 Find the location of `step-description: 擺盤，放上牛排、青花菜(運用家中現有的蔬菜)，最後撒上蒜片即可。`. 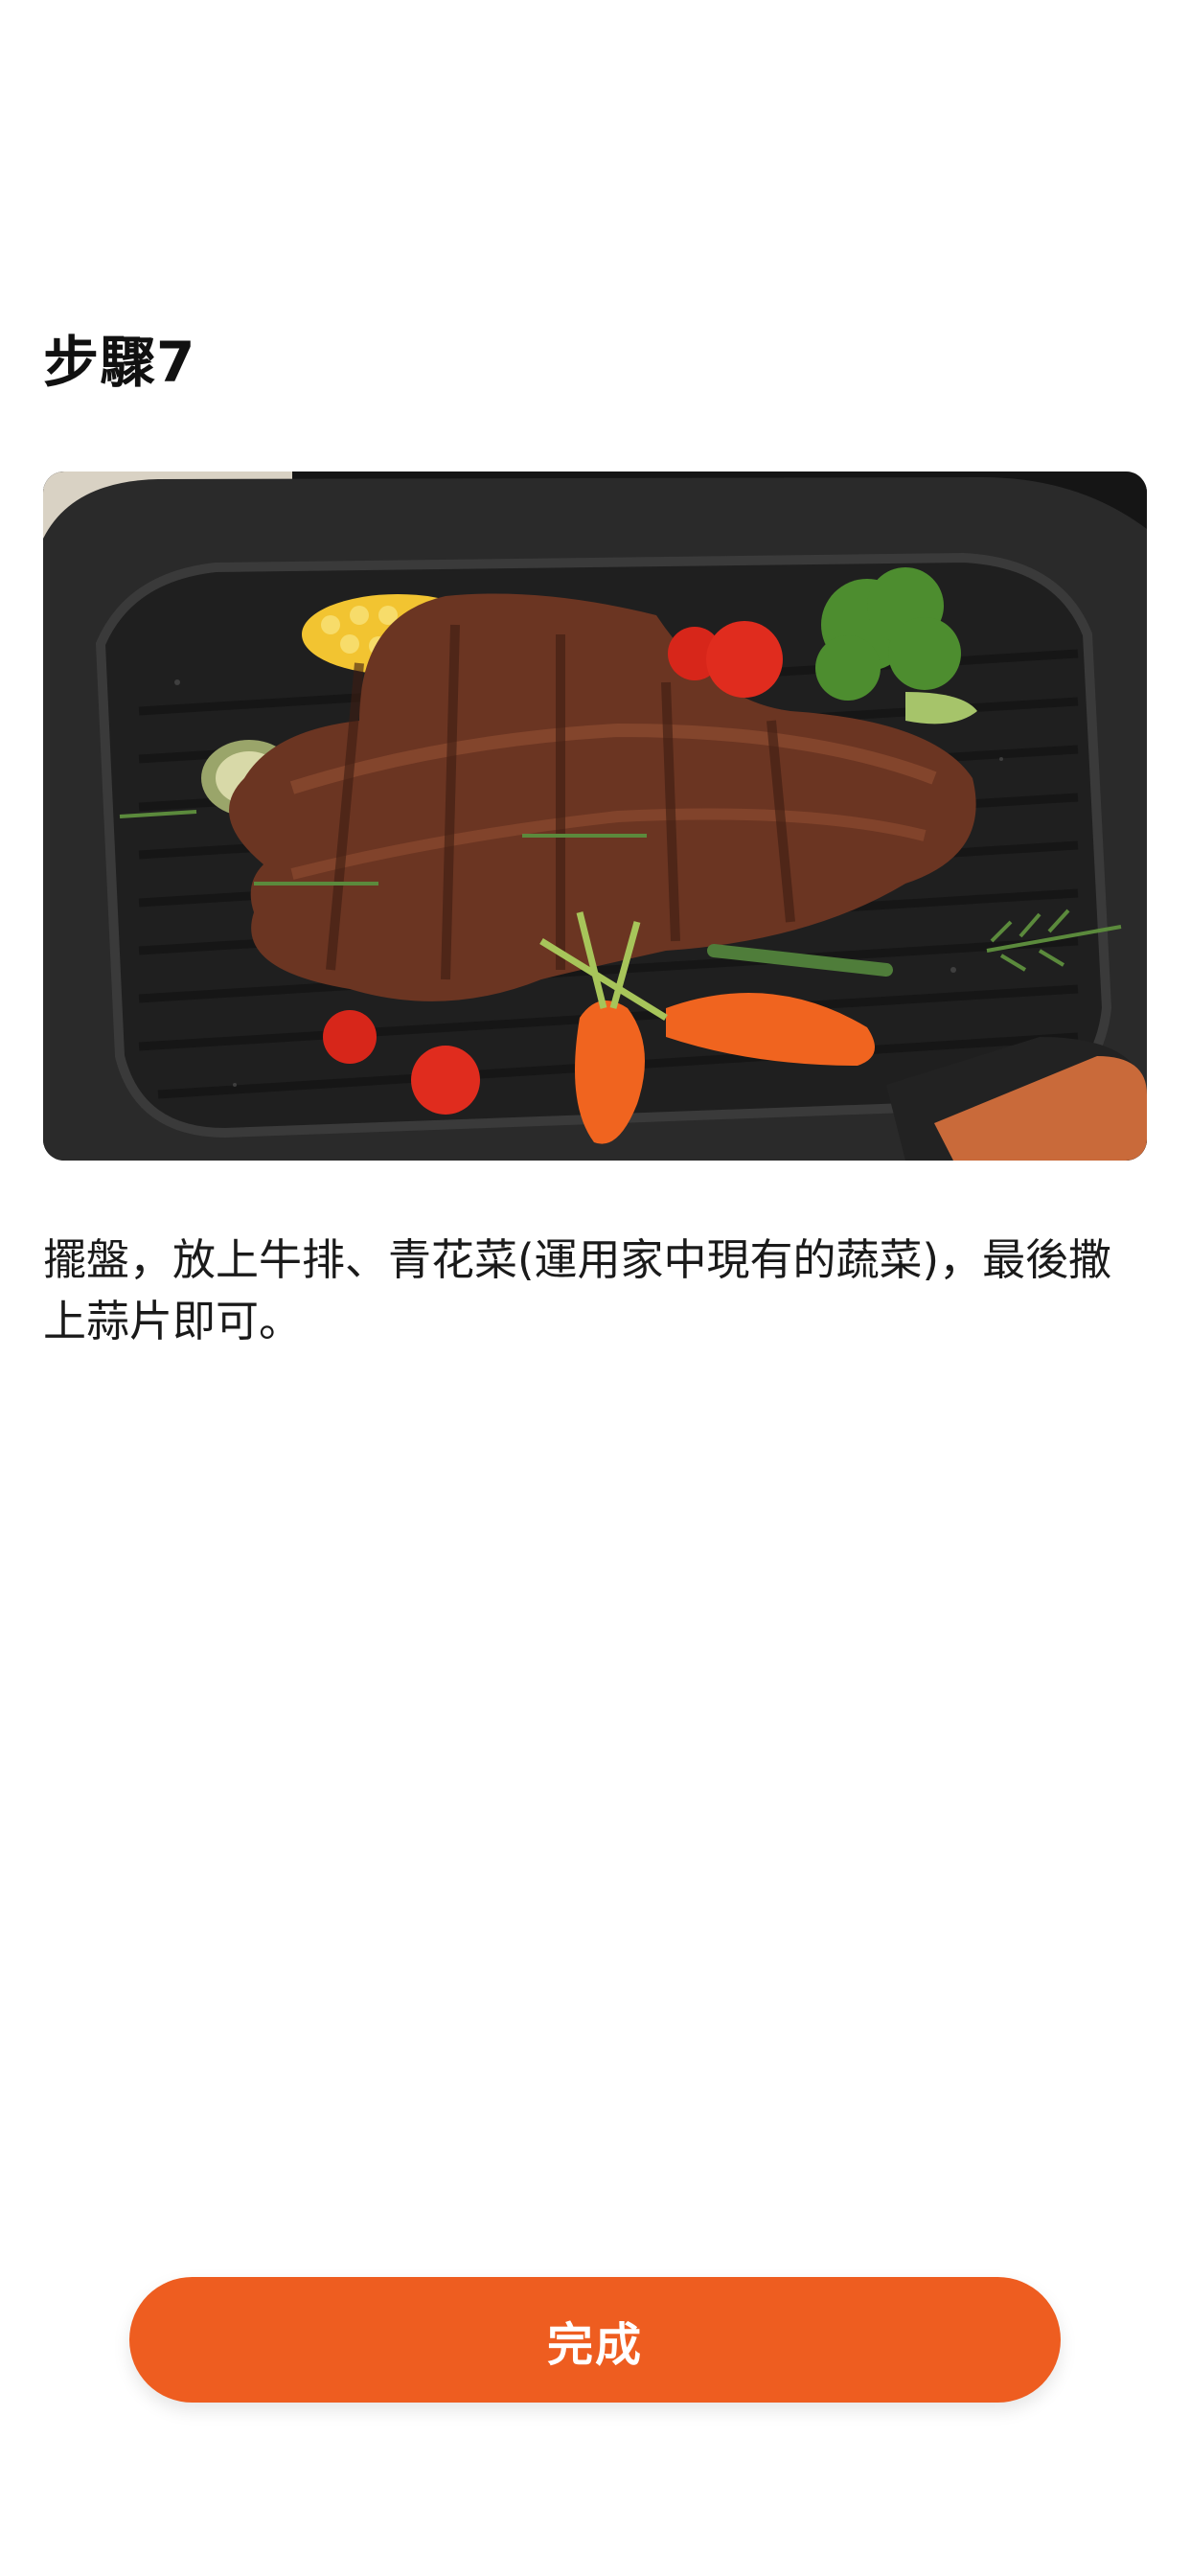

step-description: 擺盤，放上牛排、青花菜(運用家中現有的蔬菜)，最後撒上蒜片即可。 is located at coordinates (577, 1290).